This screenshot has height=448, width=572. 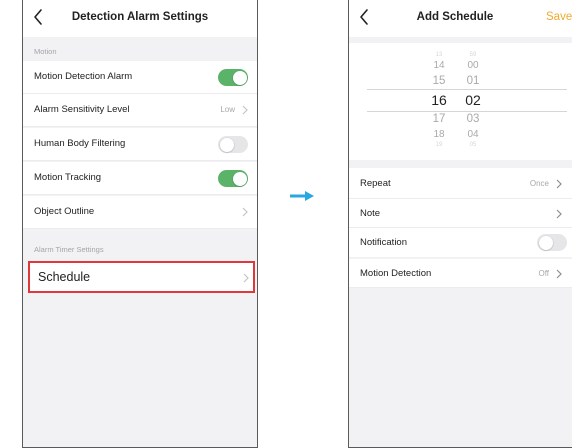 I want to click on minute-option: 59, so click(x=473, y=55).